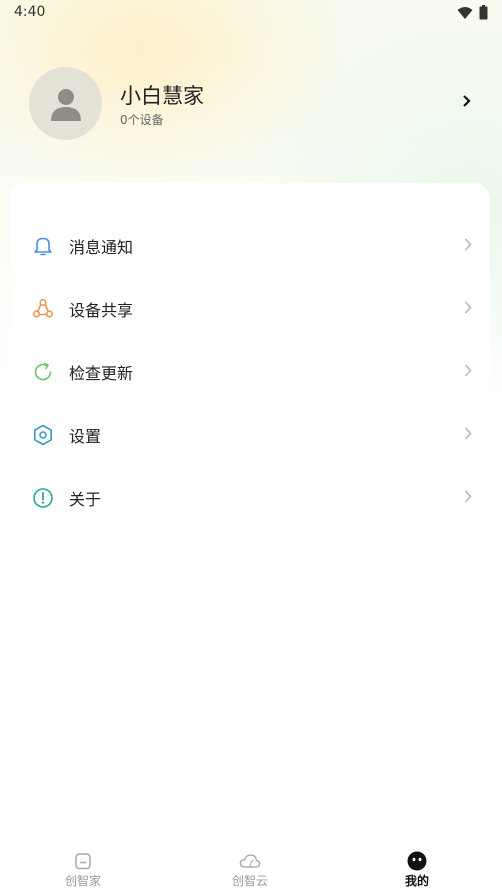 The image size is (502, 893). Describe the element at coordinates (250, 861) in the screenshot. I see `cloud-icon` at that location.